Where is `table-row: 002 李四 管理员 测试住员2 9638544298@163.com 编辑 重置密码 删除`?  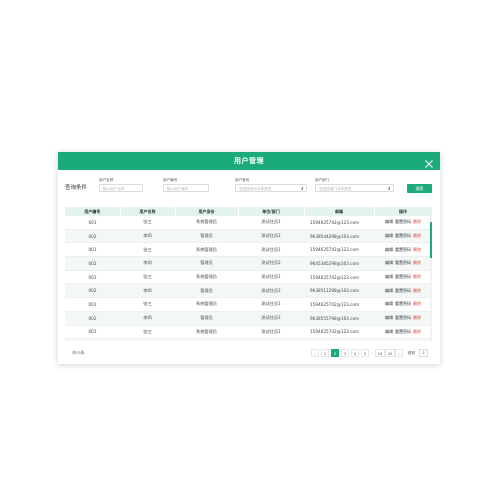
table-row: 002 李四 管理员 测试住员2 9638544298@163.com 编辑 重置密码 删除 is located at coordinates (248, 236).